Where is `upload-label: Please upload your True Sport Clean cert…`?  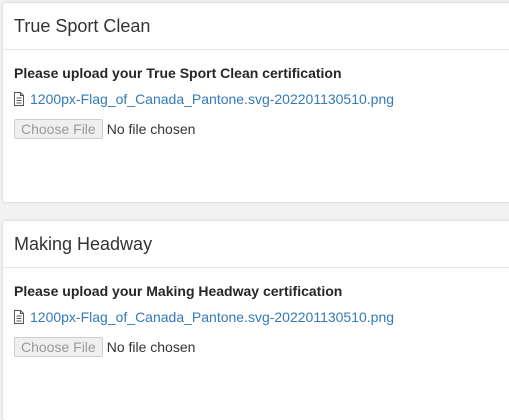 upload-label: Please upload your True Sport Clean cert… is located at coordinates (178, 73).